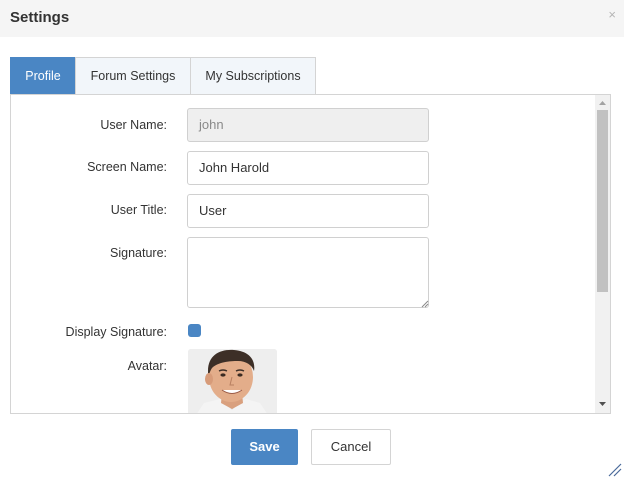 This screenshot has width=624, height=479. I want to click on save-button: Save, so click(264, 447).